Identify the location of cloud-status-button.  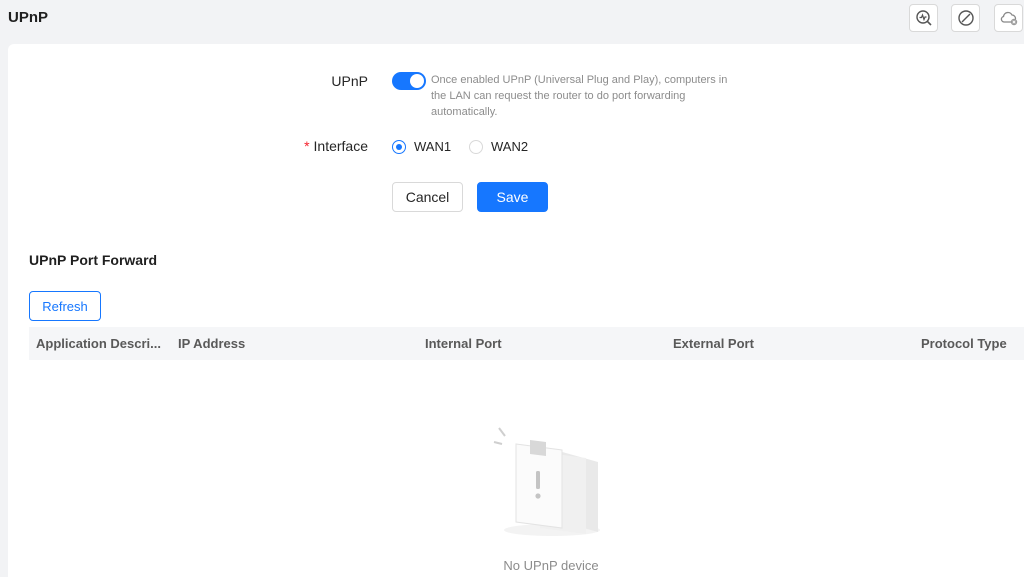
(1008, 18).